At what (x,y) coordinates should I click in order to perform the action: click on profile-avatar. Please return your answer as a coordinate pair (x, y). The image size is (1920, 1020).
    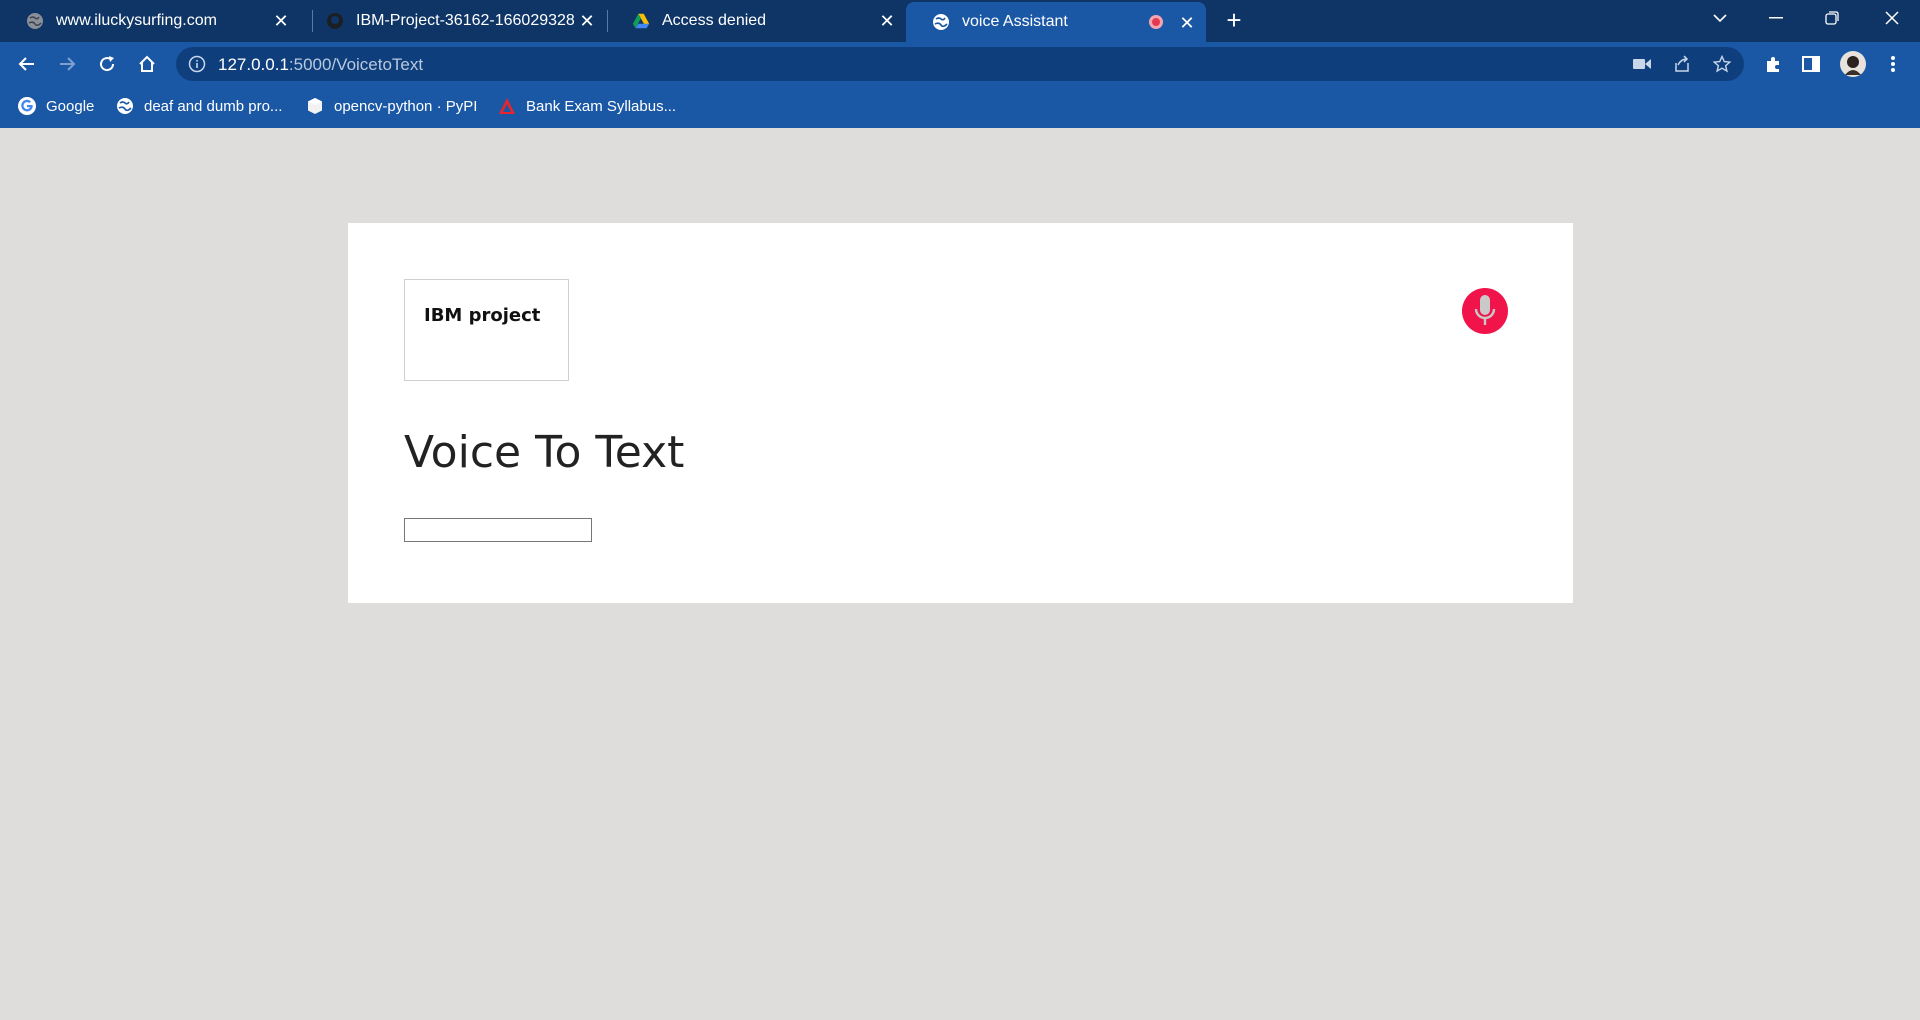
    Looking at the image, I should click on (1853, 64).